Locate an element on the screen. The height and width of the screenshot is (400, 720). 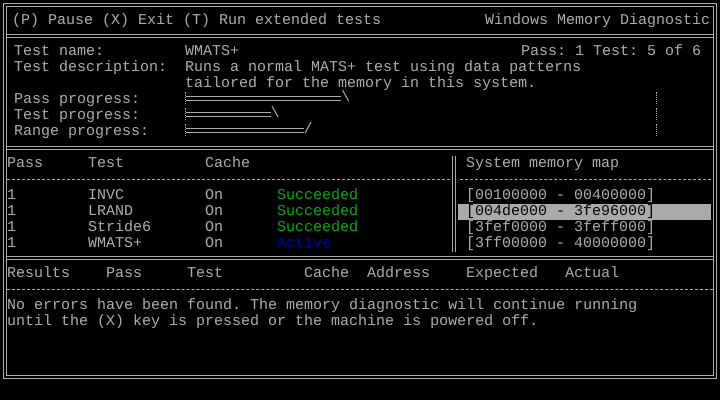
field-label: Test progress: is located at coordinates (78, 116).